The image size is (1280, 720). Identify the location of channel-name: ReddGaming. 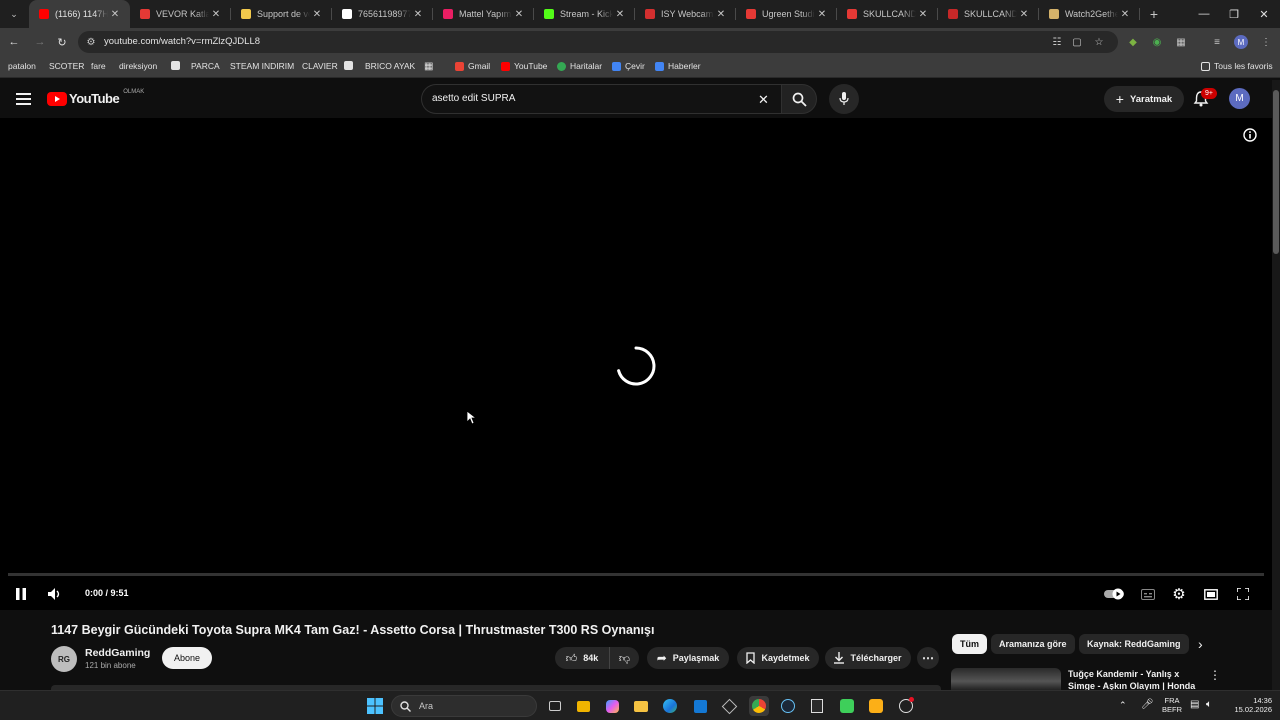
(117, 653).